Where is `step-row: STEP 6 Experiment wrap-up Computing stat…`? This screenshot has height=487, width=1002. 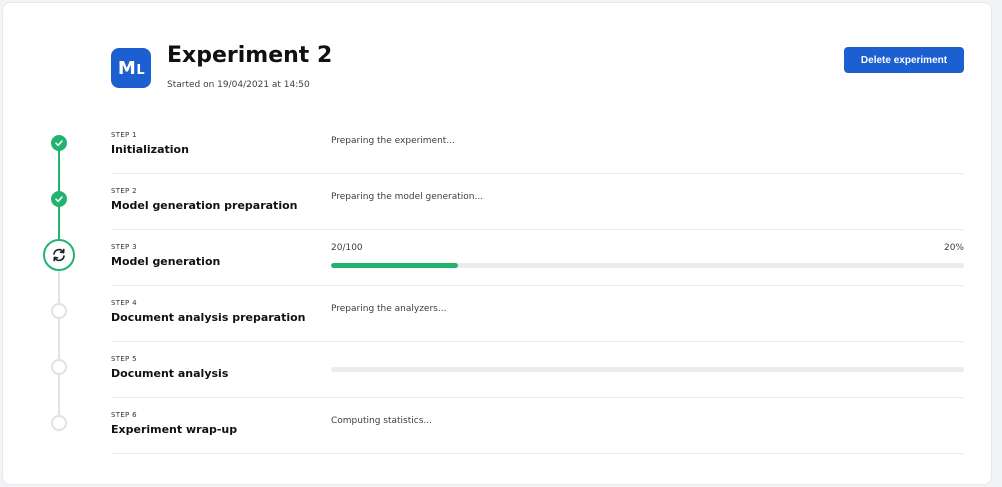 step-row: STEP 6 Experiment wrap-up Computing stat… is located at coordinates (537, 426).